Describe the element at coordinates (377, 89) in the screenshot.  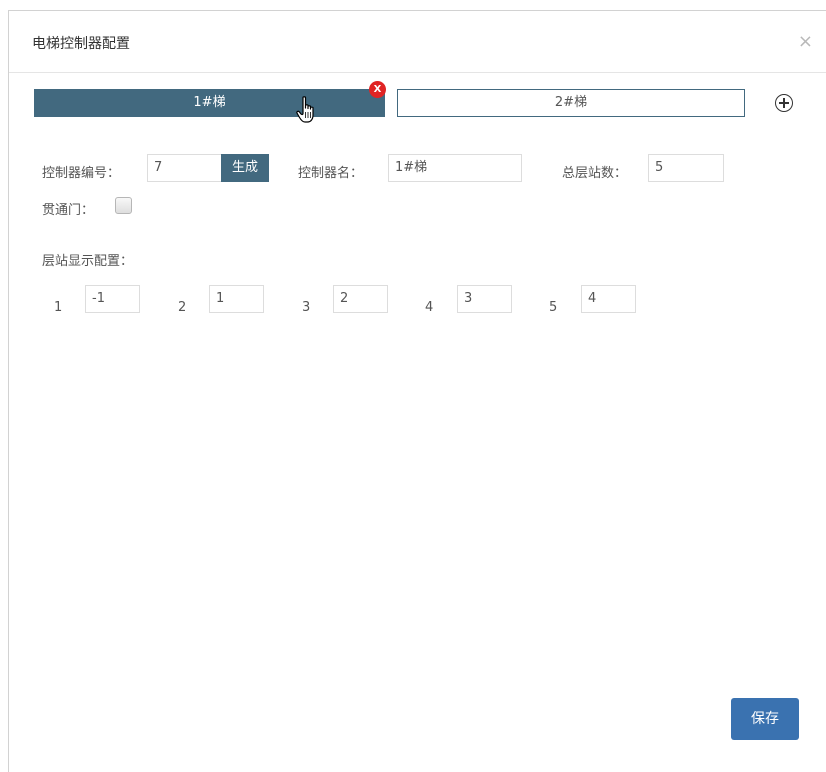
I see `remove-tab-icon: X` at that location.